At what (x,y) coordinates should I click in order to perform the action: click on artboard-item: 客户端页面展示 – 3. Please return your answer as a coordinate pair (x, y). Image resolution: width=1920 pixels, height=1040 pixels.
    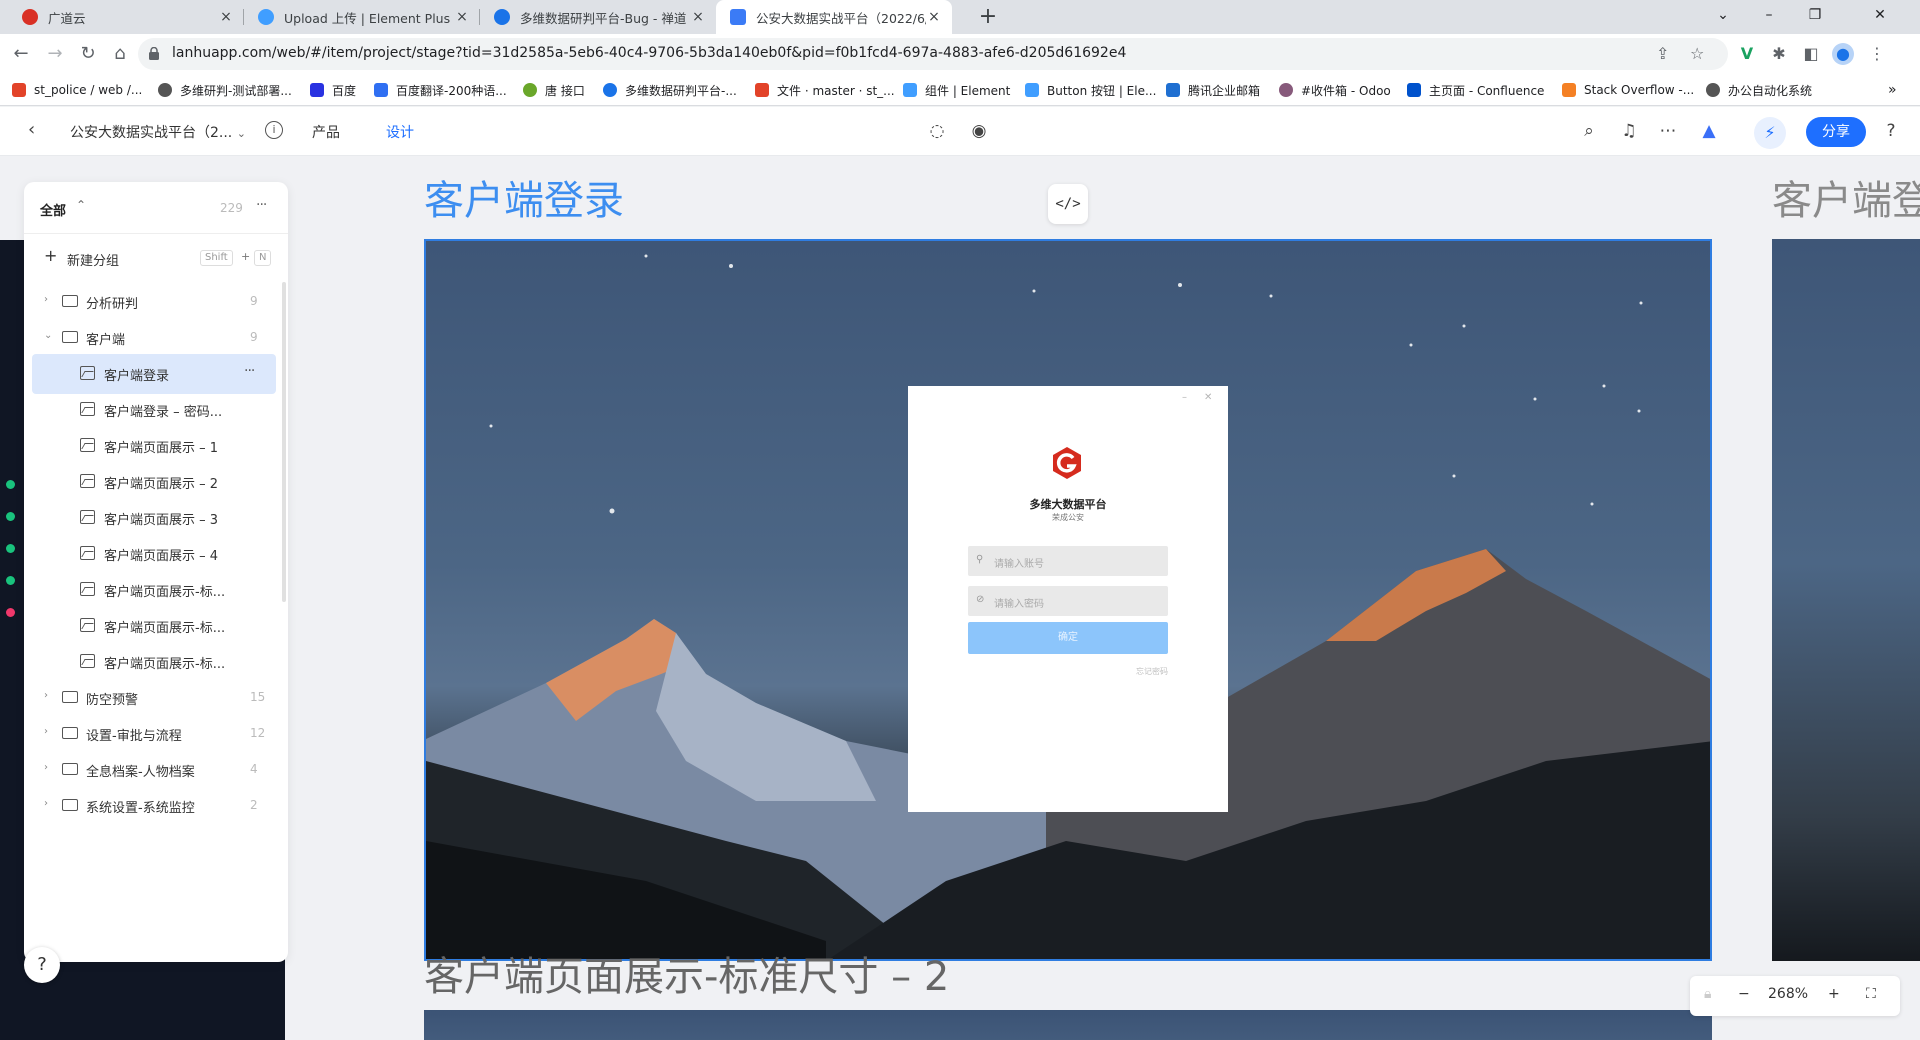
    Looking at the image, I should click on (154, 518).